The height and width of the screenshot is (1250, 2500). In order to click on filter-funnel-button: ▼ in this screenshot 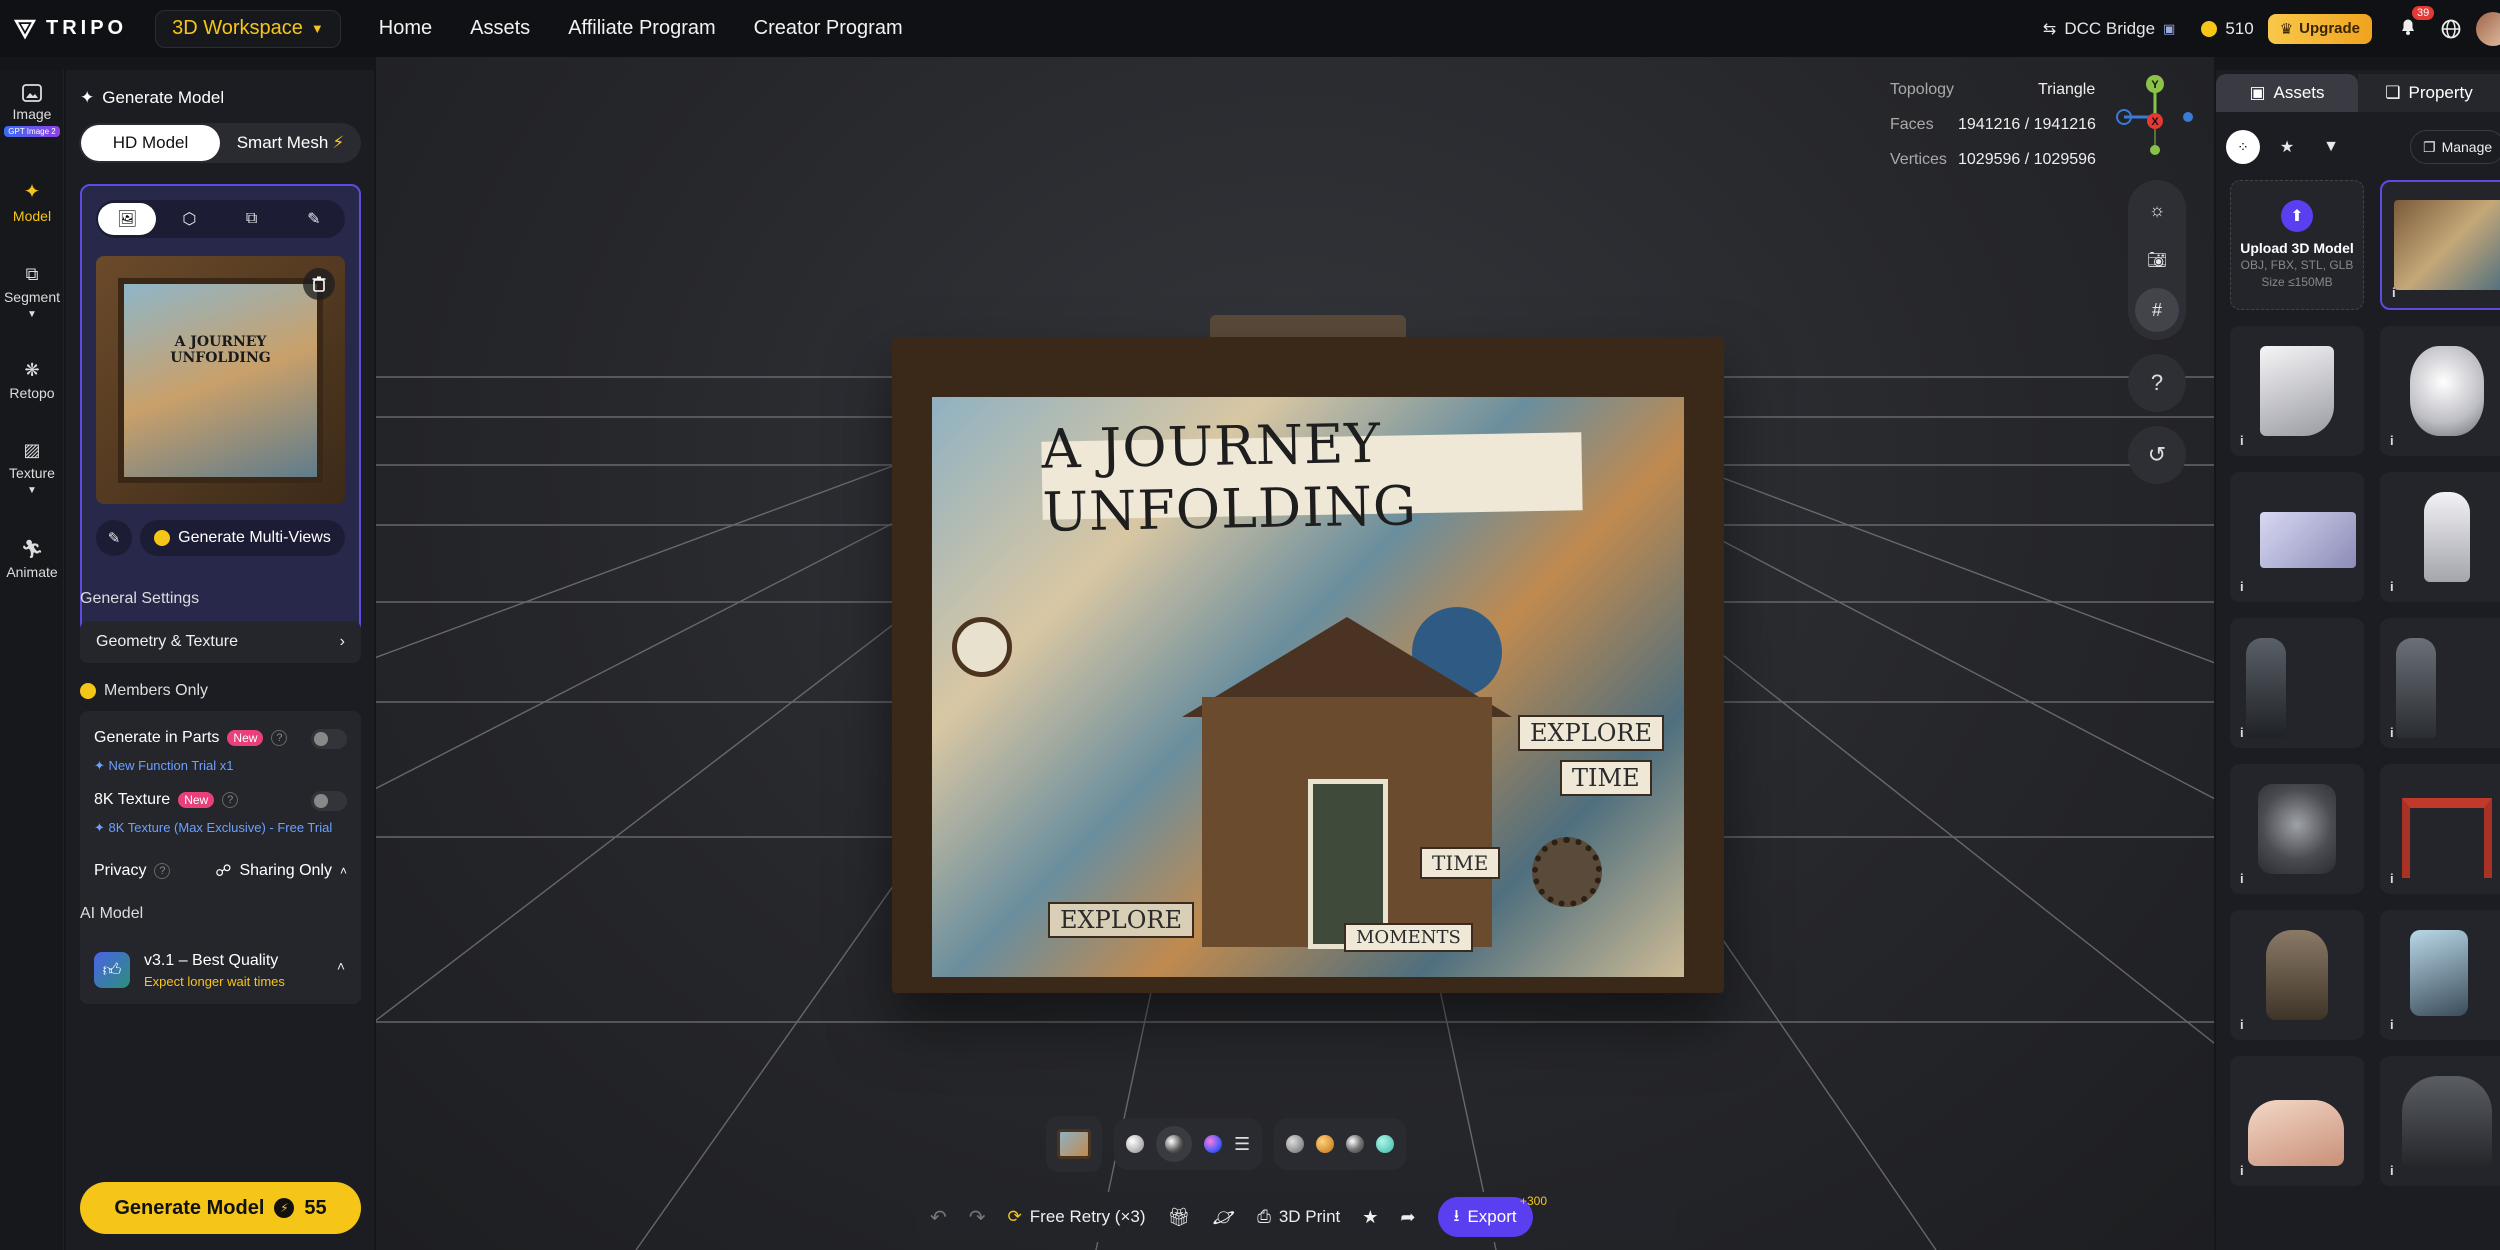, I will do `click(2331, 147)`.